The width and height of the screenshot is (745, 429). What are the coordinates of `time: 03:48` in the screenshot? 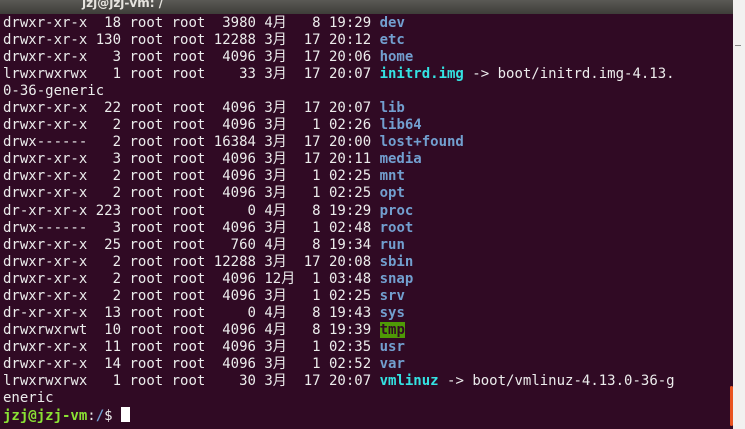 It's located at (350, 278).